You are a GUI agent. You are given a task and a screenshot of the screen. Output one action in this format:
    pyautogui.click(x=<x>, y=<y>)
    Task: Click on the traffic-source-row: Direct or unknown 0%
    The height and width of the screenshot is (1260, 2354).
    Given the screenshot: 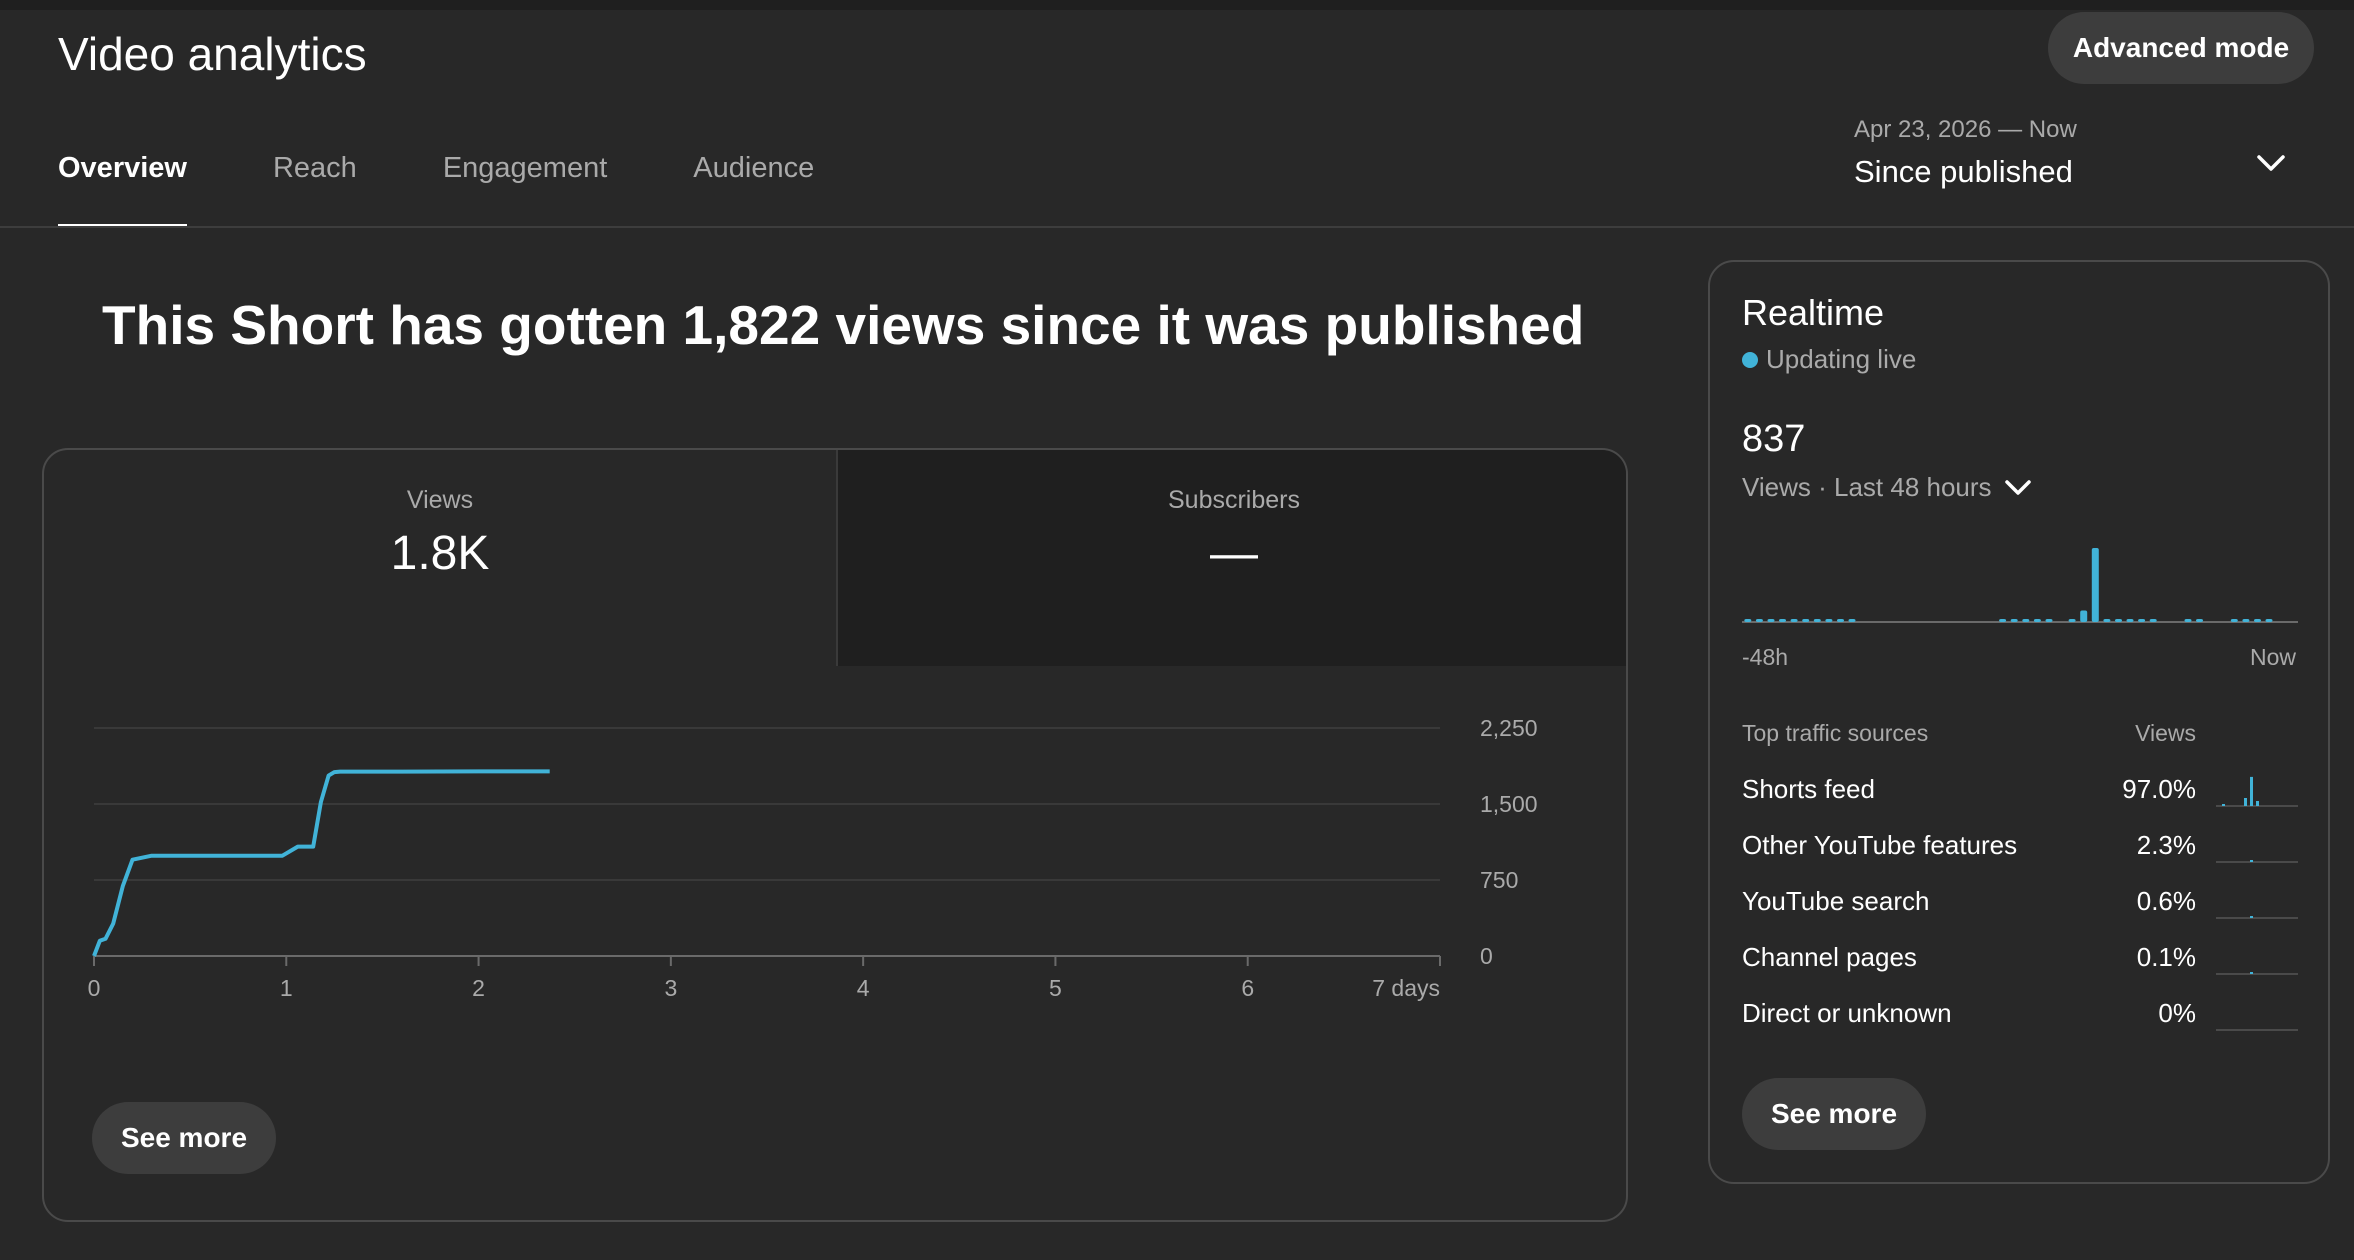 What is the action you would take?
    pyautogui.click(x=2020, y=1024)
    